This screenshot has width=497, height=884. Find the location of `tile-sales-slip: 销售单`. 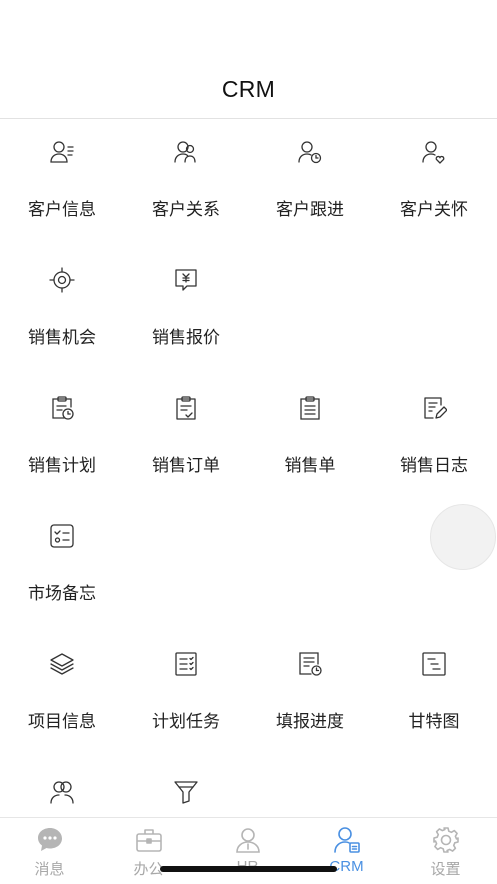

tile-sales-slip: 销售单 is located at coordinates (310, 425).